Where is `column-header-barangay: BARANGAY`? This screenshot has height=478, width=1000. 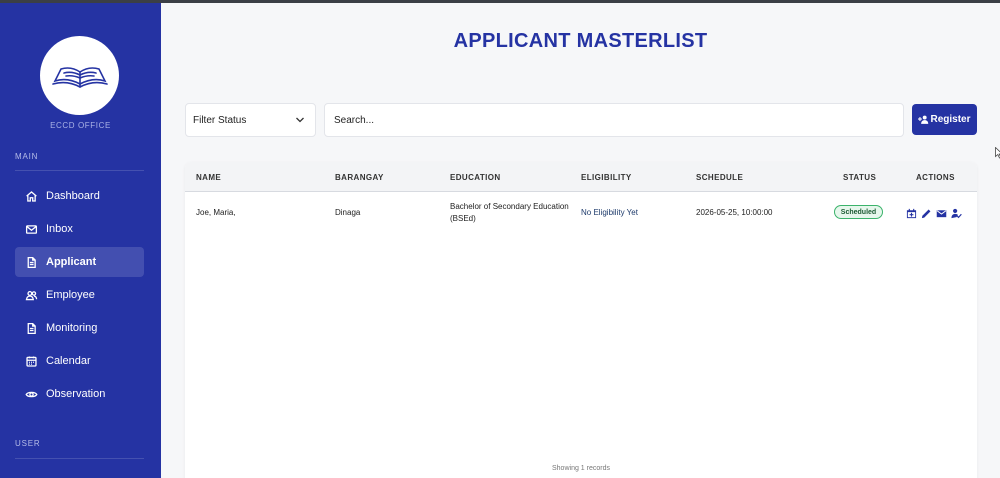 column-header-barangay: BARANGAY is located at coordinates (359, 177).